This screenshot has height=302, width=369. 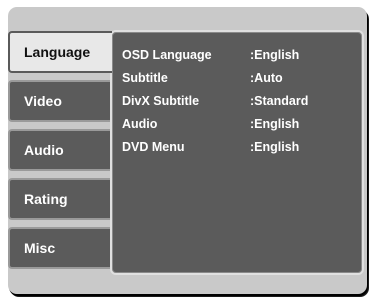 I want to click on tab-video: Video, so click(x=64, y=101).